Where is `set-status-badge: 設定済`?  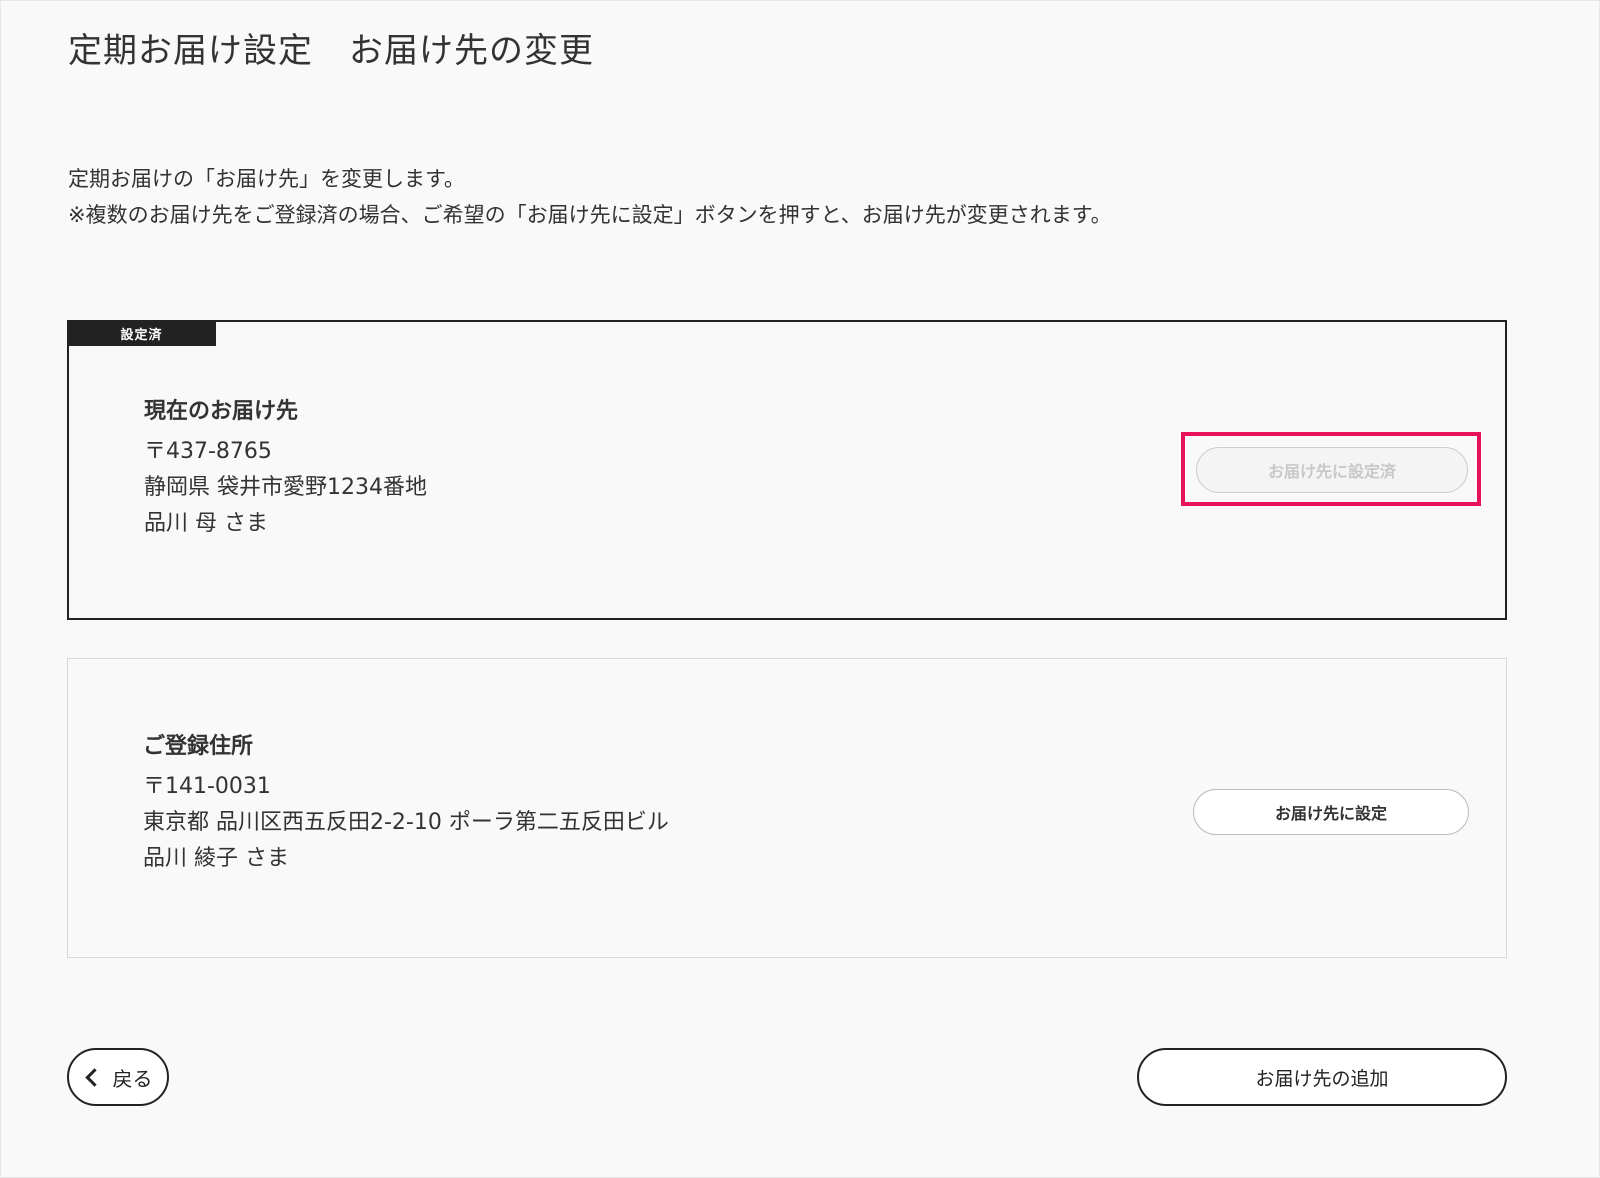
set-status-badge: 設定済 is located at coordinates (141, 333).